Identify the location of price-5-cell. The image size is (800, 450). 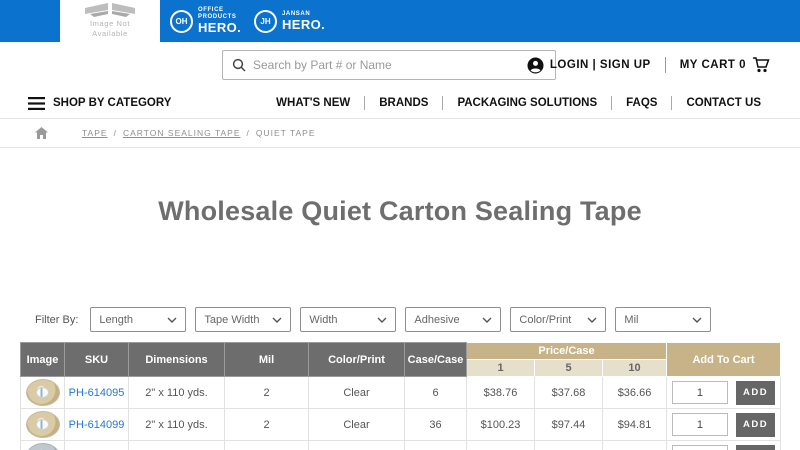
(568, 445).